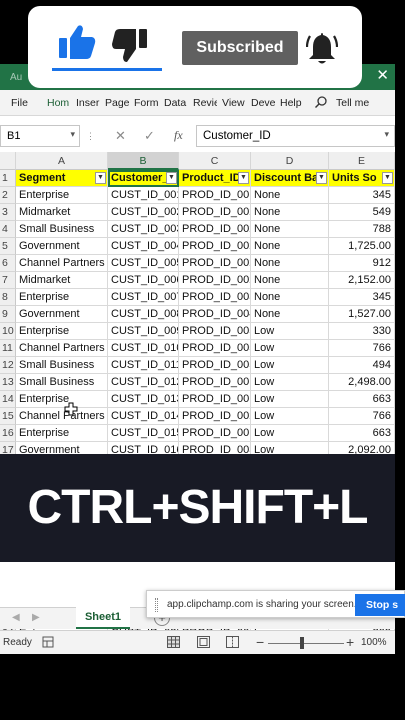 The height and width of the screenshot is (720, 405). Describe the element at coordinates (215, 348) in the screenshot. I see `table-cell: PROD_ID_005` at that location.